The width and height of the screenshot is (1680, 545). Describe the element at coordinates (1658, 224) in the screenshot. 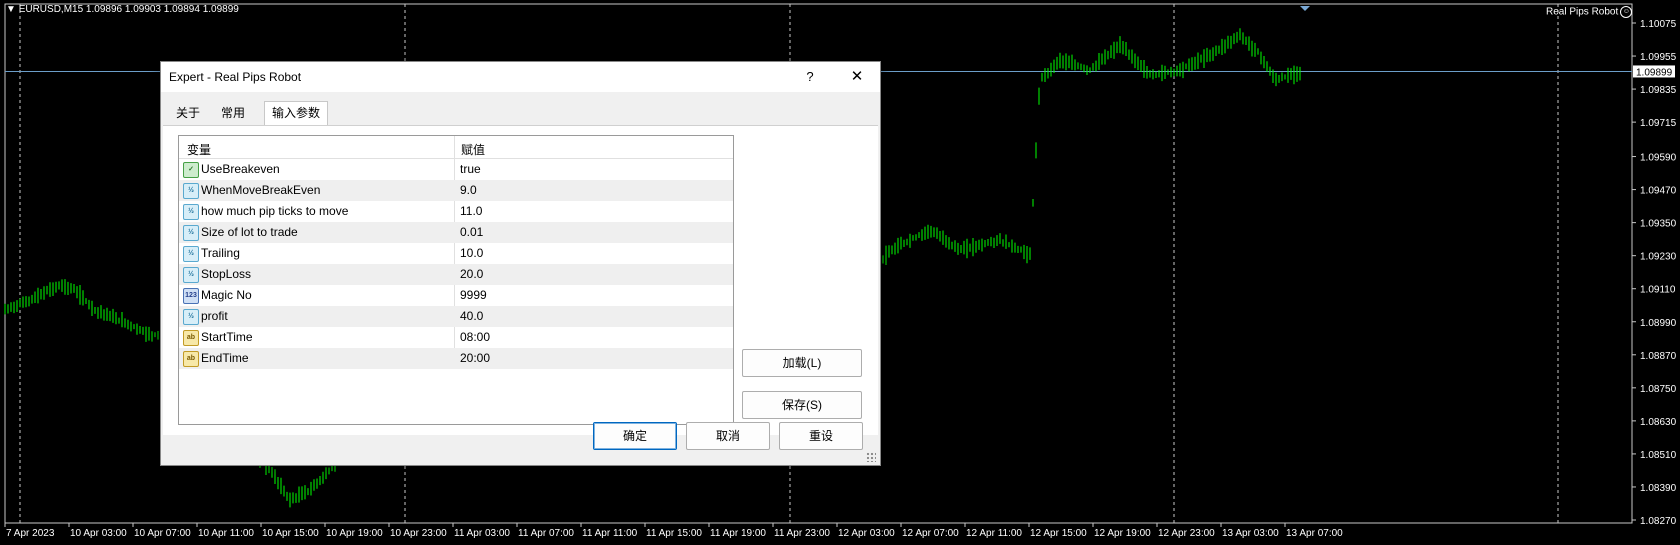

I see `price-label: 1.09350` at that location.